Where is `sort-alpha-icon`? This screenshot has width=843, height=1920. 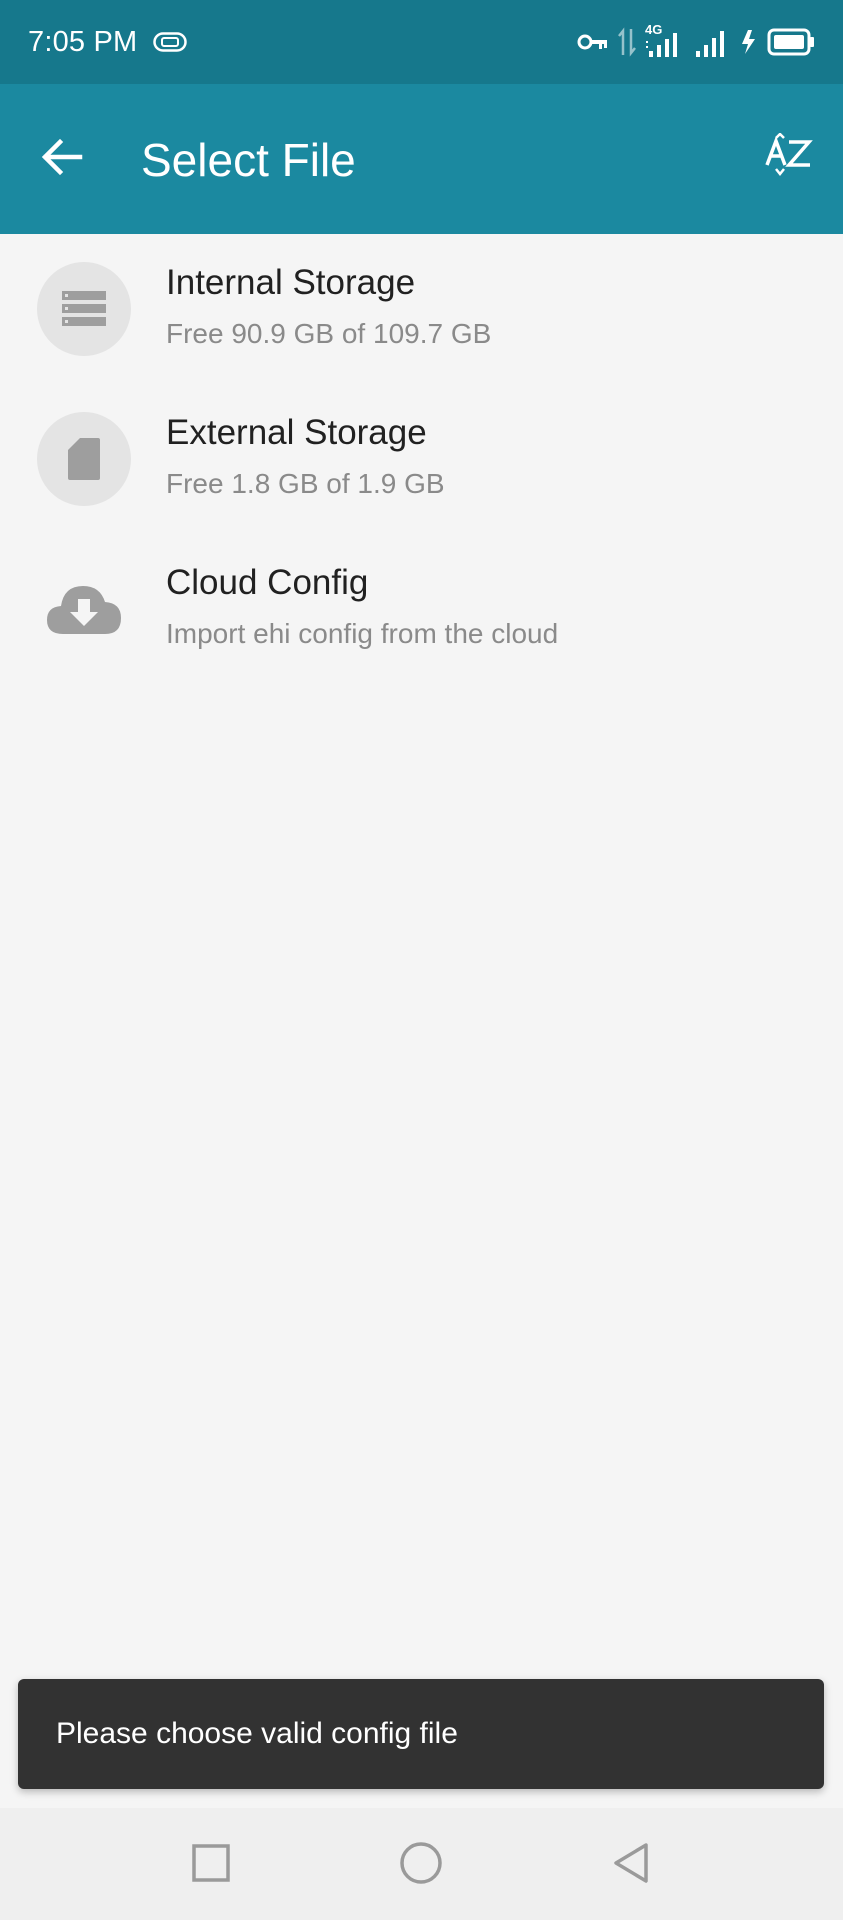
sort-alpha-icon is located at coordinates (789, 158).